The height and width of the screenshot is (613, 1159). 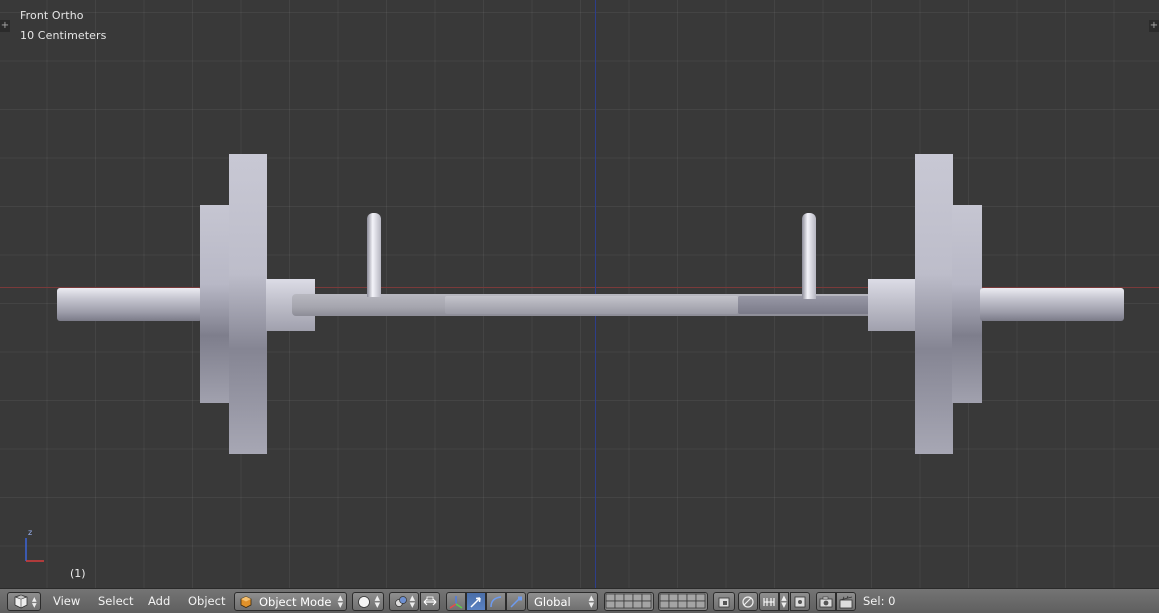 I want to click on proportional-edit-button, so click(x=748, y=601).